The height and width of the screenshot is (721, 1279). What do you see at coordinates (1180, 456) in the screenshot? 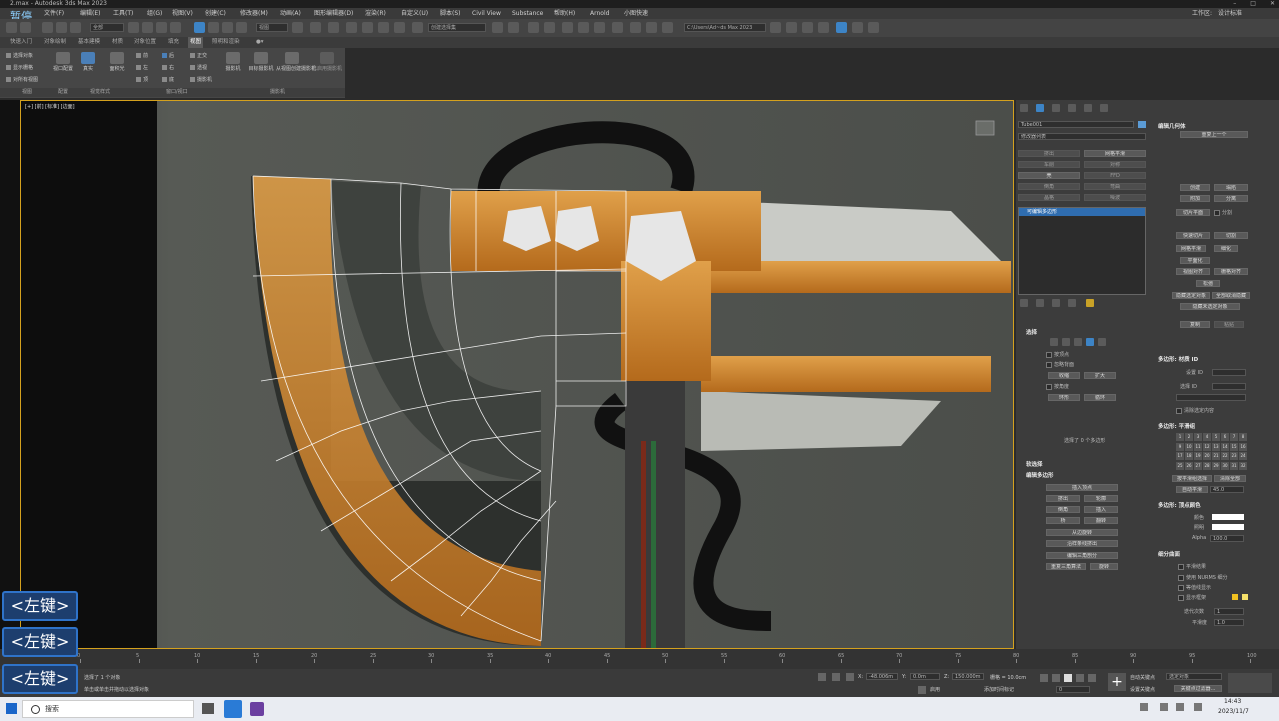
I see `smoothing-group-button: 17` at bounding box center [1180, 456].